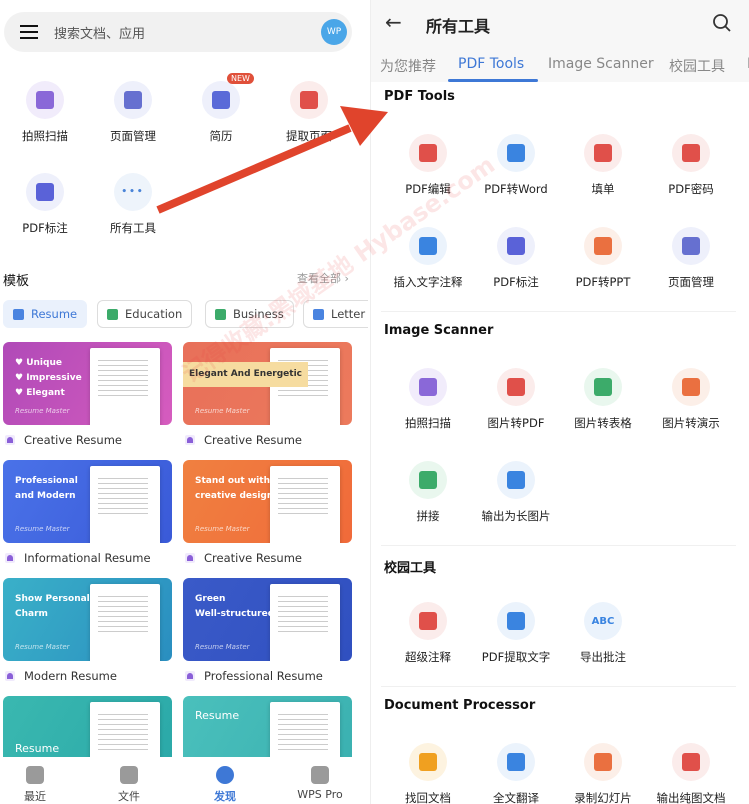 The height and width of the screenshot is (804, 749). What do you see at coordinates (603, 387) in the screenshot?
I see `image-to-sheet-icon` at bounding box center [603, 387].